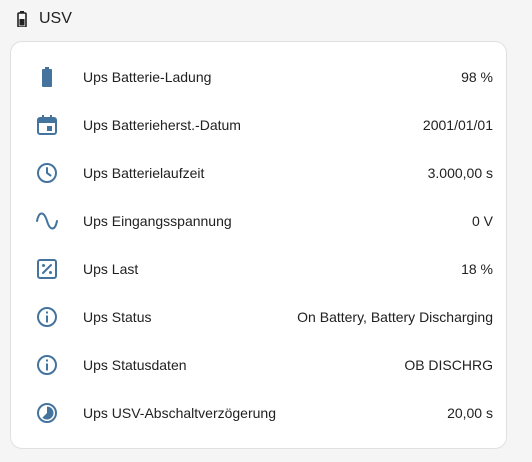  I want to click on calendar-icon, so click(47, 125).